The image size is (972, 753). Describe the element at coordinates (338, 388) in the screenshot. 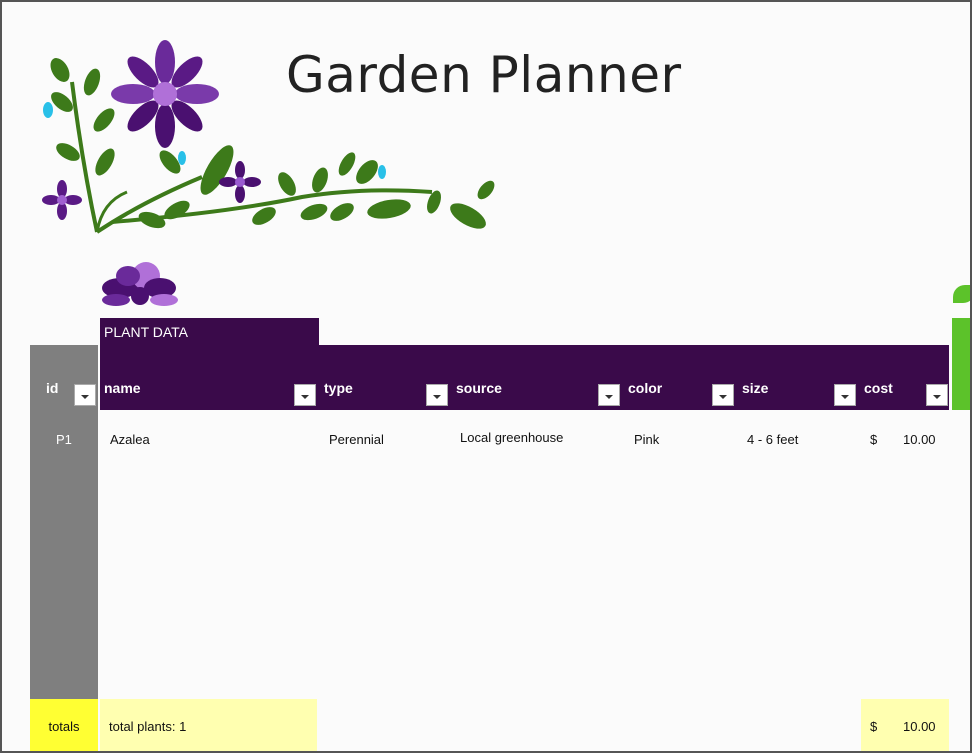

I see `column-header-type: type` at that location.